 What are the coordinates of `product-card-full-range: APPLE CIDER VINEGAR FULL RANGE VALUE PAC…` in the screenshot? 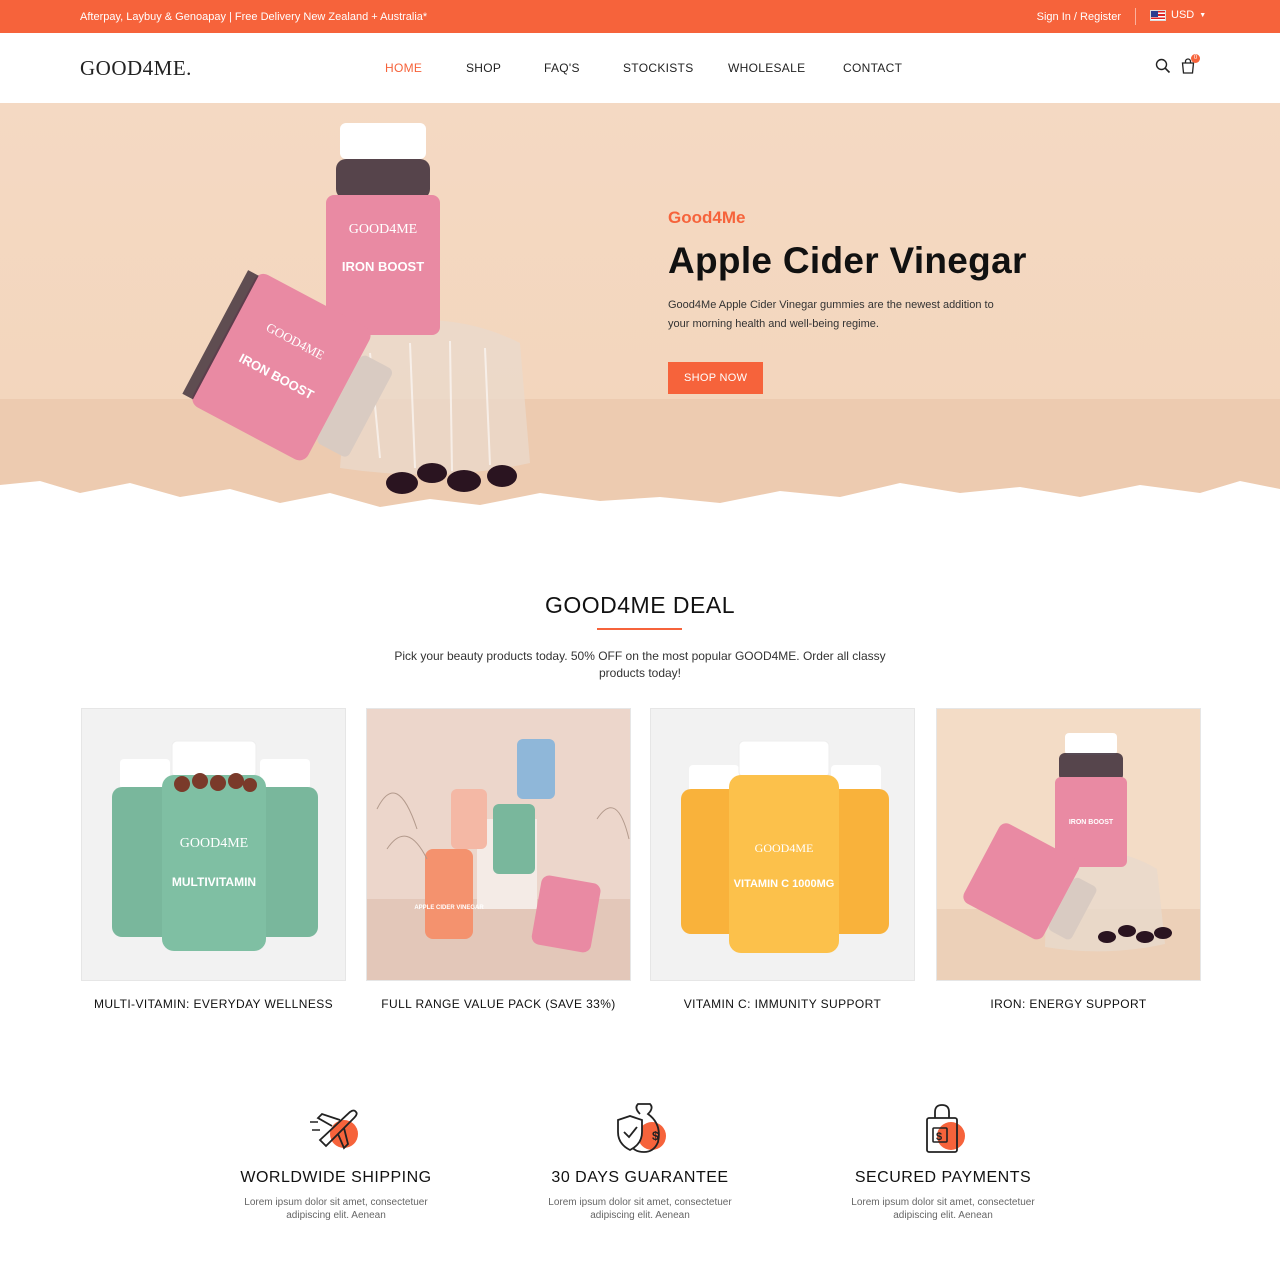 It's located at (498, 859).